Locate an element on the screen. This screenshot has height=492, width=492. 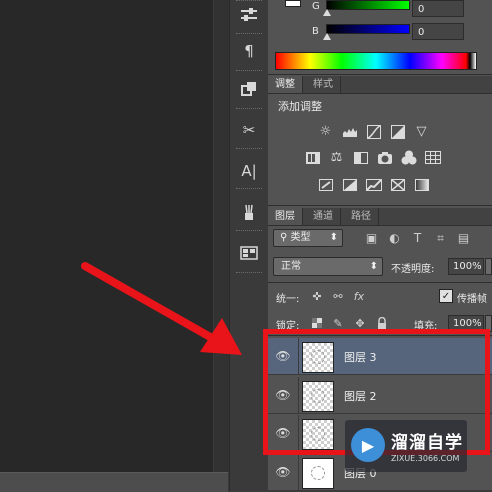
watermark: ▶ 溜溜自学 ZIXUE.3066.COM is located at coordinates (406, 446).